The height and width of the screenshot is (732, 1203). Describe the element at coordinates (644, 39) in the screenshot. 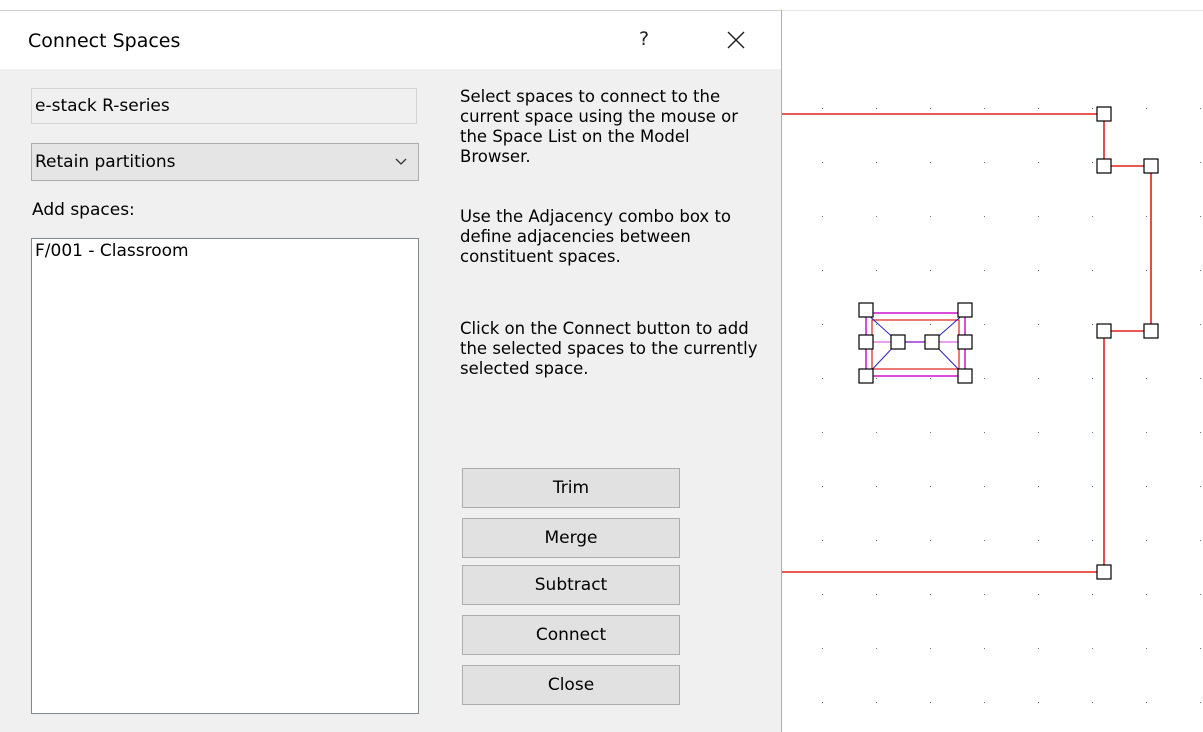

I see `help-button: ?` at that location.